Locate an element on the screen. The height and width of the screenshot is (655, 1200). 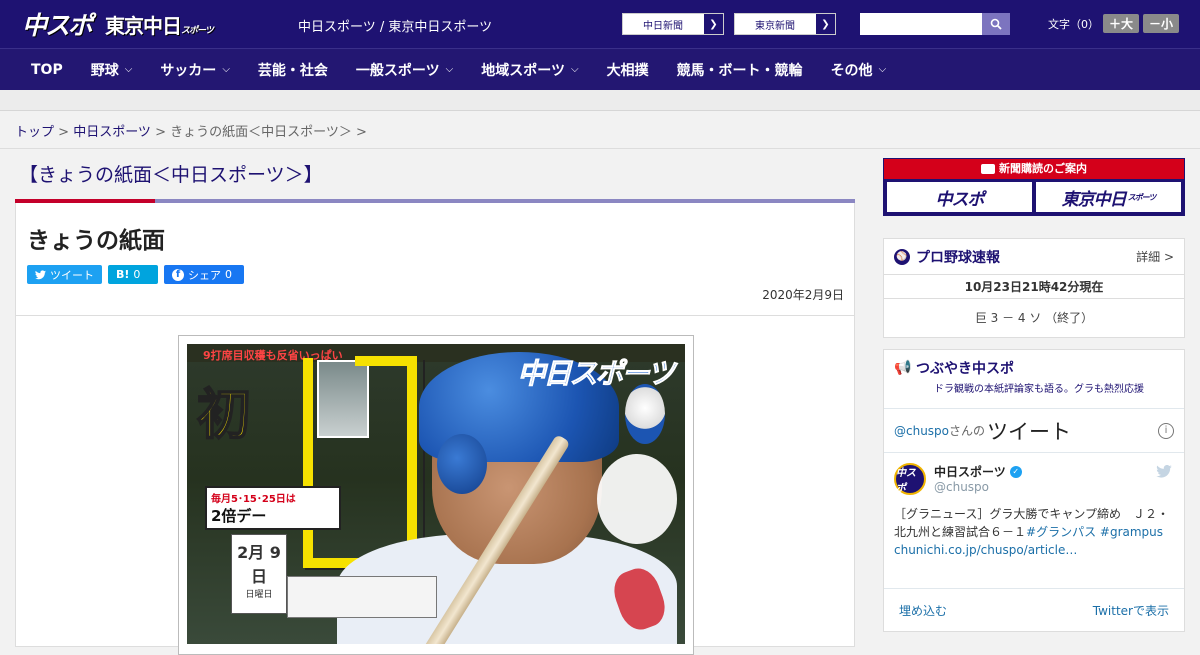
embed-link: 埋め込む is located at coordinates (923, 610).